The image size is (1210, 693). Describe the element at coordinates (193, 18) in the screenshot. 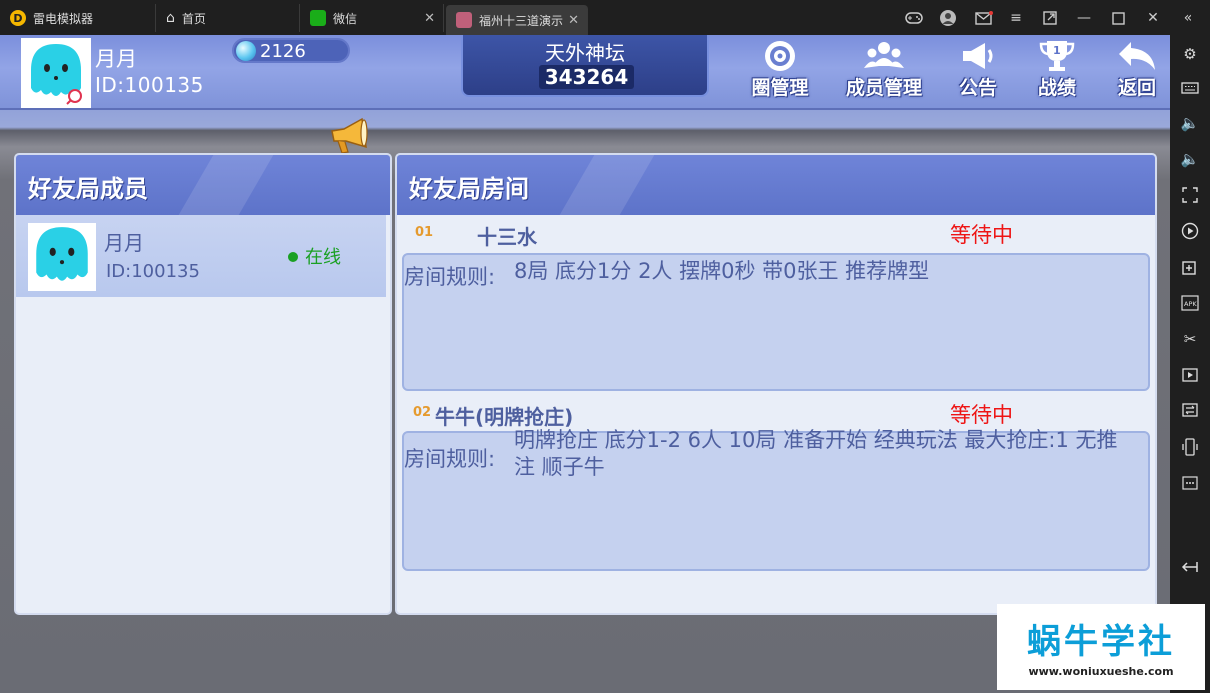

I see `tab-label: 首页` at that location.